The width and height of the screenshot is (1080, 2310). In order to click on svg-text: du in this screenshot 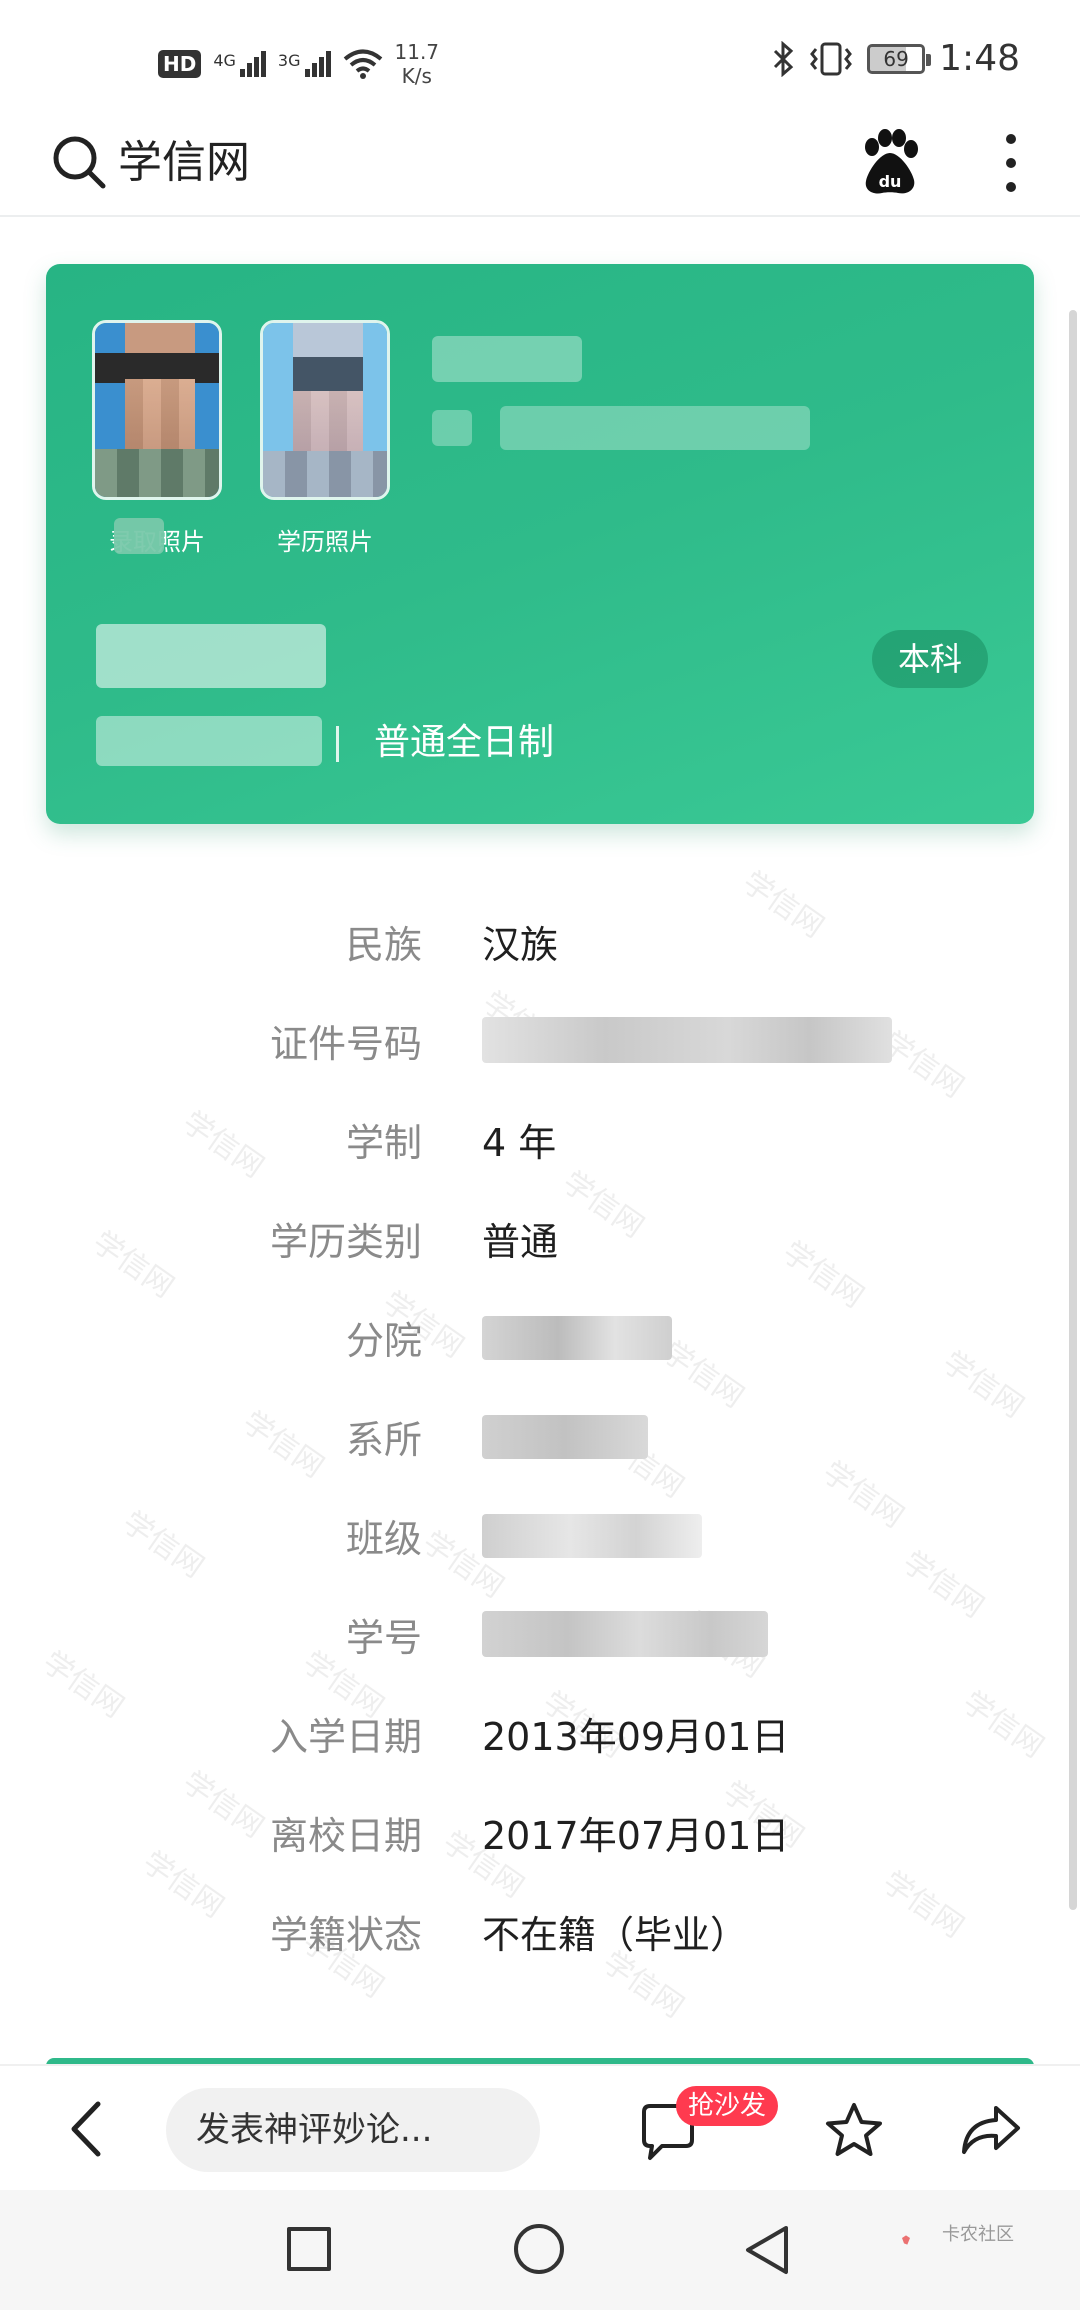, I will do `click(890, 181)`.